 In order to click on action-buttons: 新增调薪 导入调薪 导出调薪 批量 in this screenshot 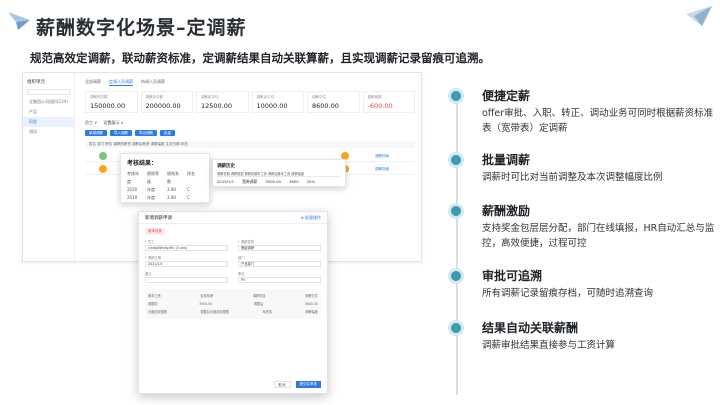, I will do `click(130, 133)`.